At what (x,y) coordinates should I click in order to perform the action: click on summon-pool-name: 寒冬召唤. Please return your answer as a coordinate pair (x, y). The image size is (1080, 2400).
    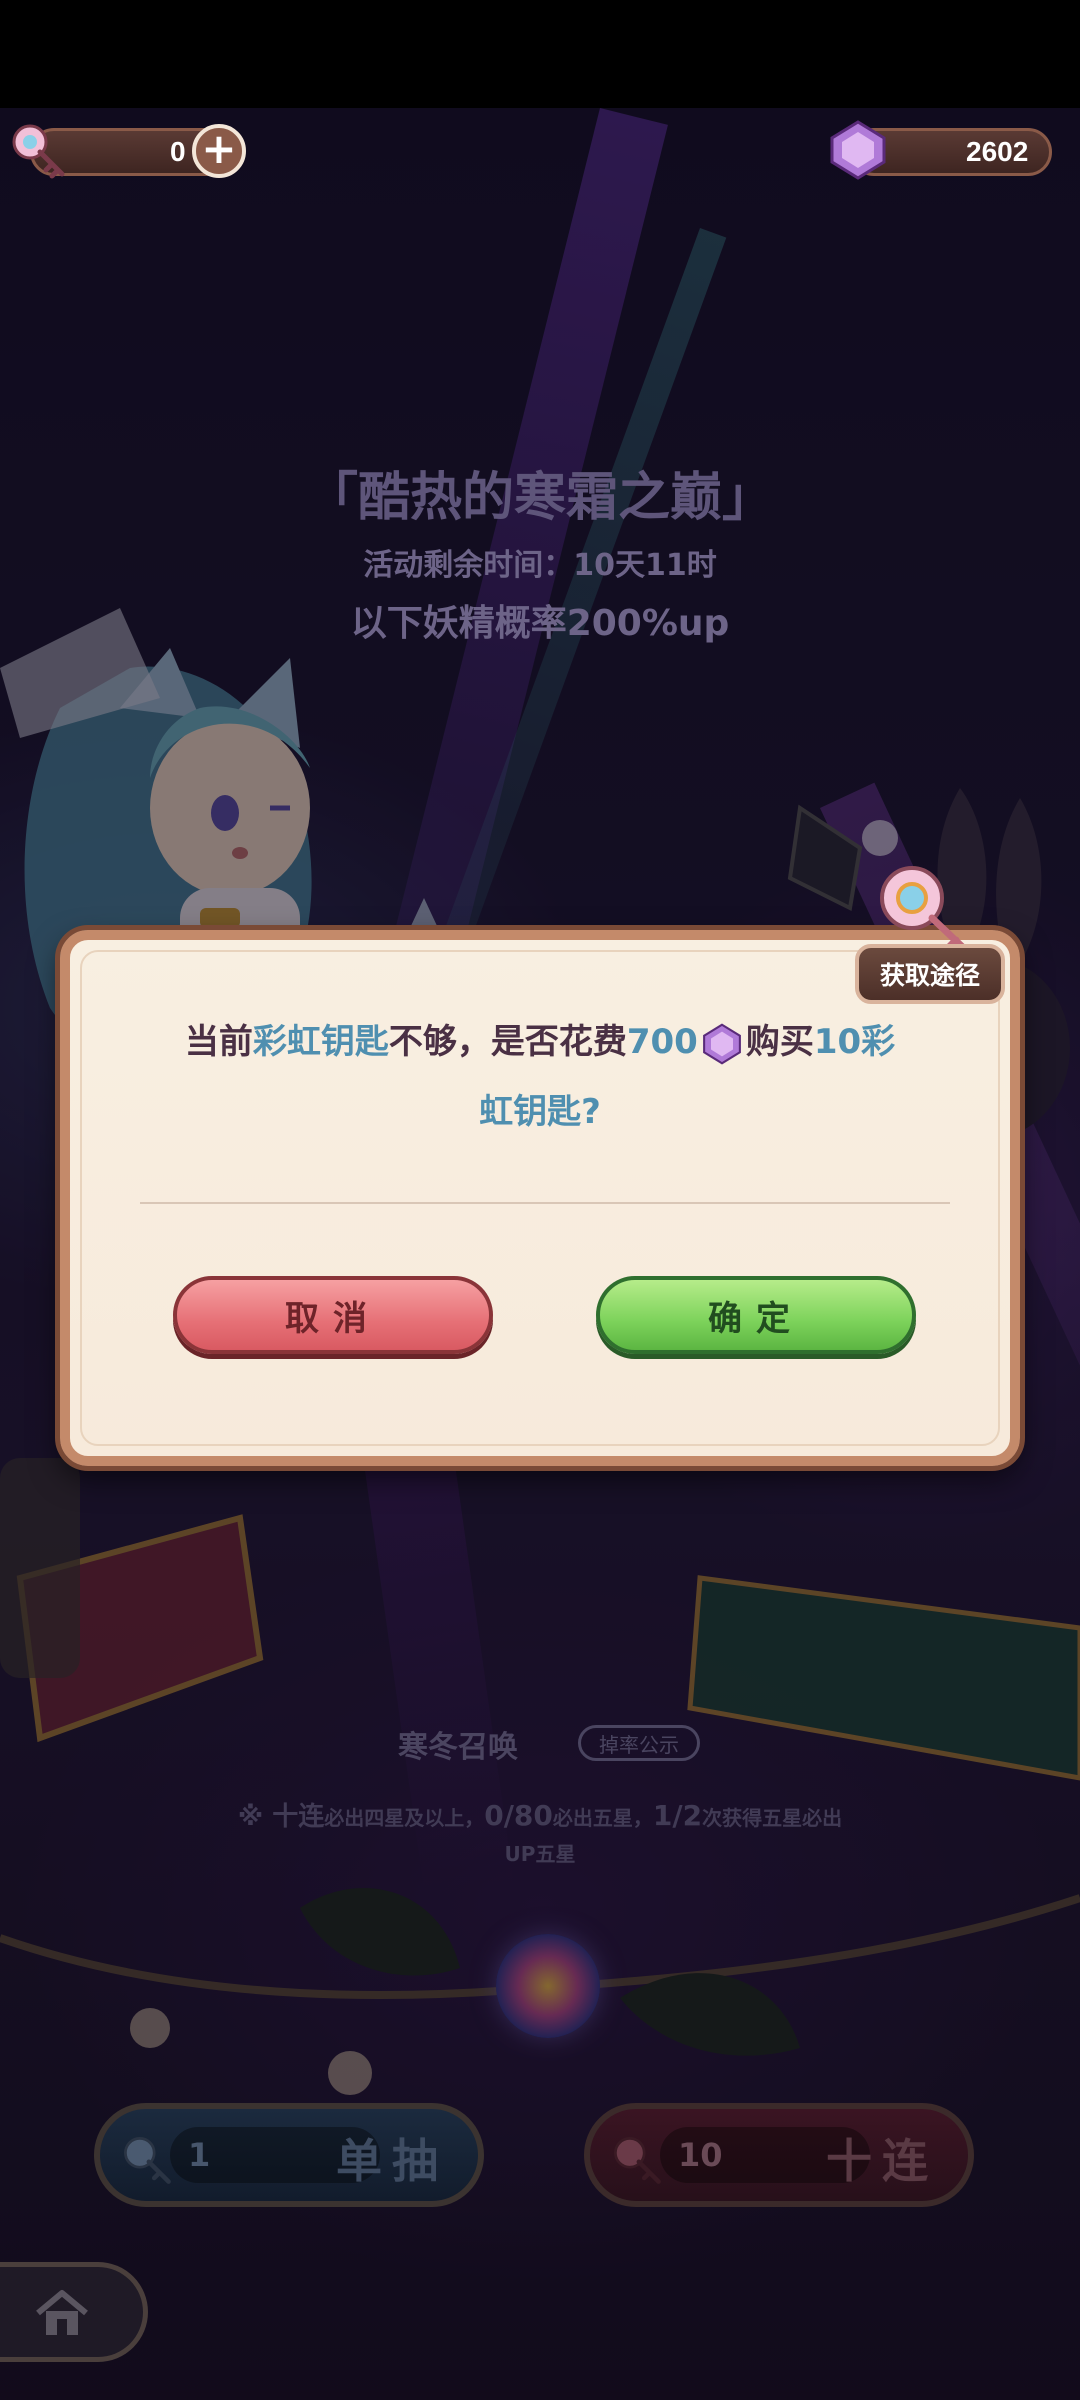
    Looking at the image, I should click on (458, 1747).